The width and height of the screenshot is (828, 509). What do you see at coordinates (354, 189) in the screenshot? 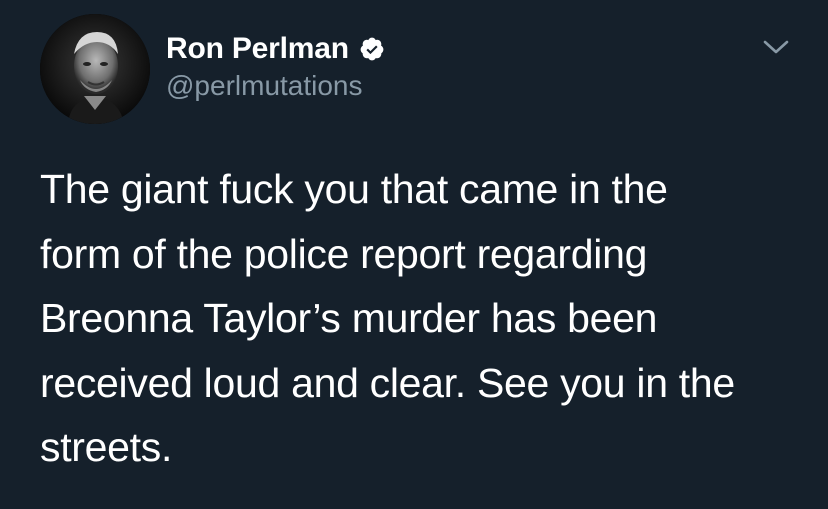
I see `tweet-text-line: The giant fuck you that came in the` at bounding box center [354, 189].